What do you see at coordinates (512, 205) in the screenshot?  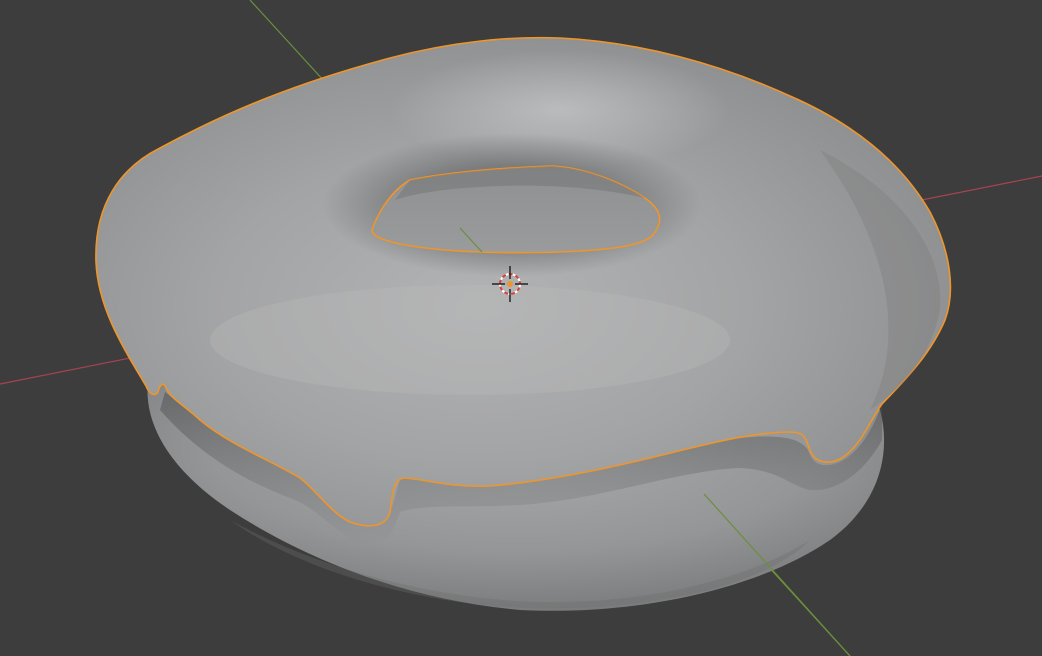 I see `donut-hole` at bounding box center [512, 205].